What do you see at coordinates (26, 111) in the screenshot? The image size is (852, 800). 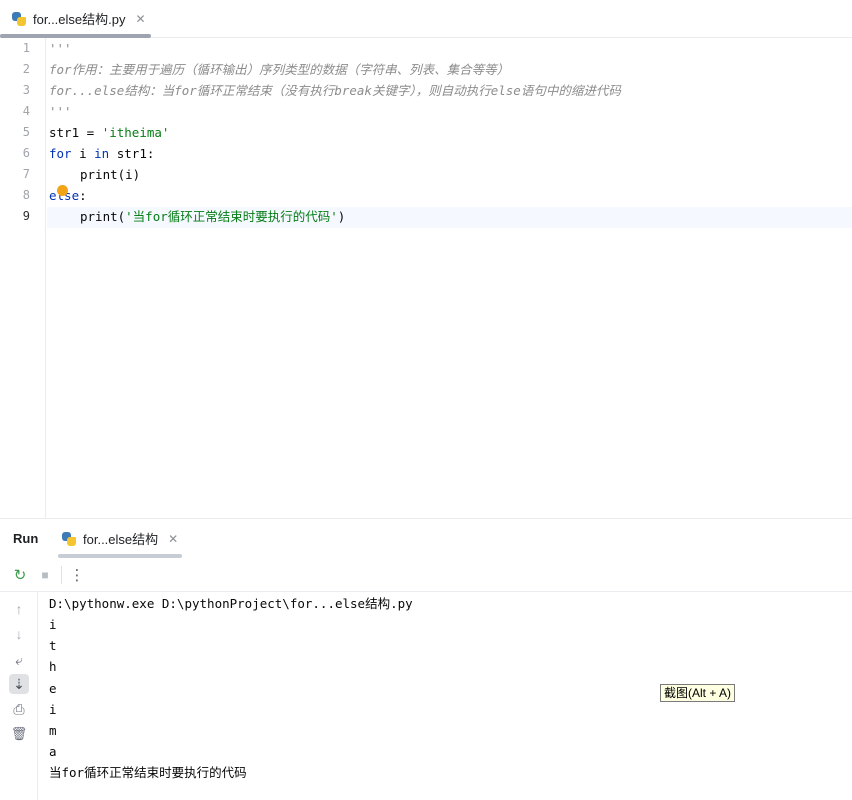 I see `line-number: 4` at bounding box center [26, 111].